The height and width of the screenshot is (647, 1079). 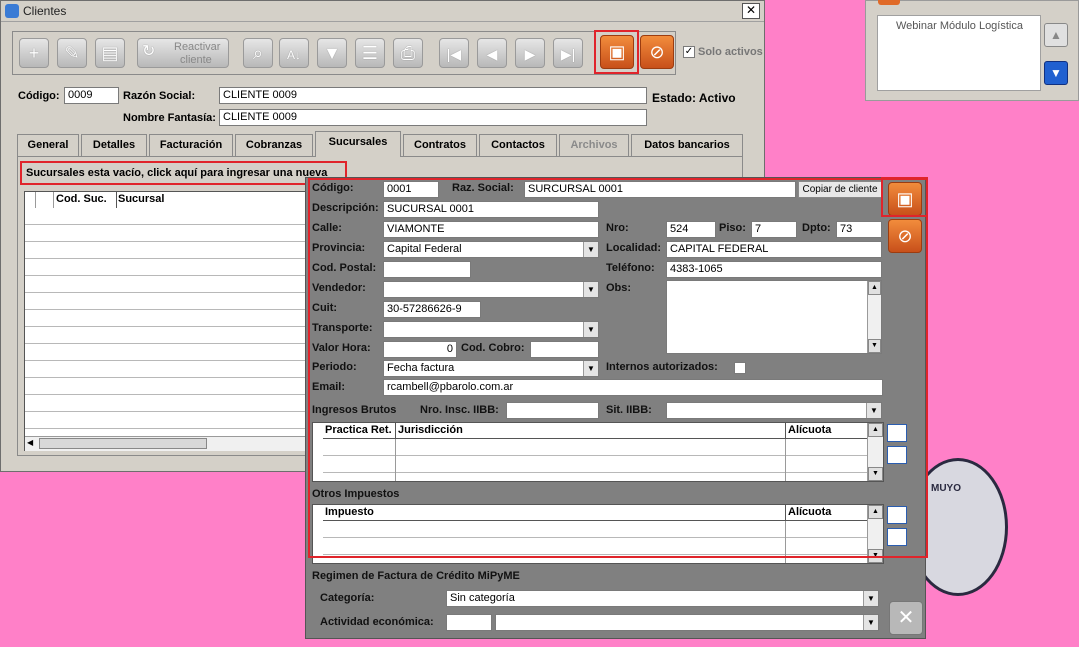 I want to click on last-record-button: ▶|, so click(x=568, y=53).